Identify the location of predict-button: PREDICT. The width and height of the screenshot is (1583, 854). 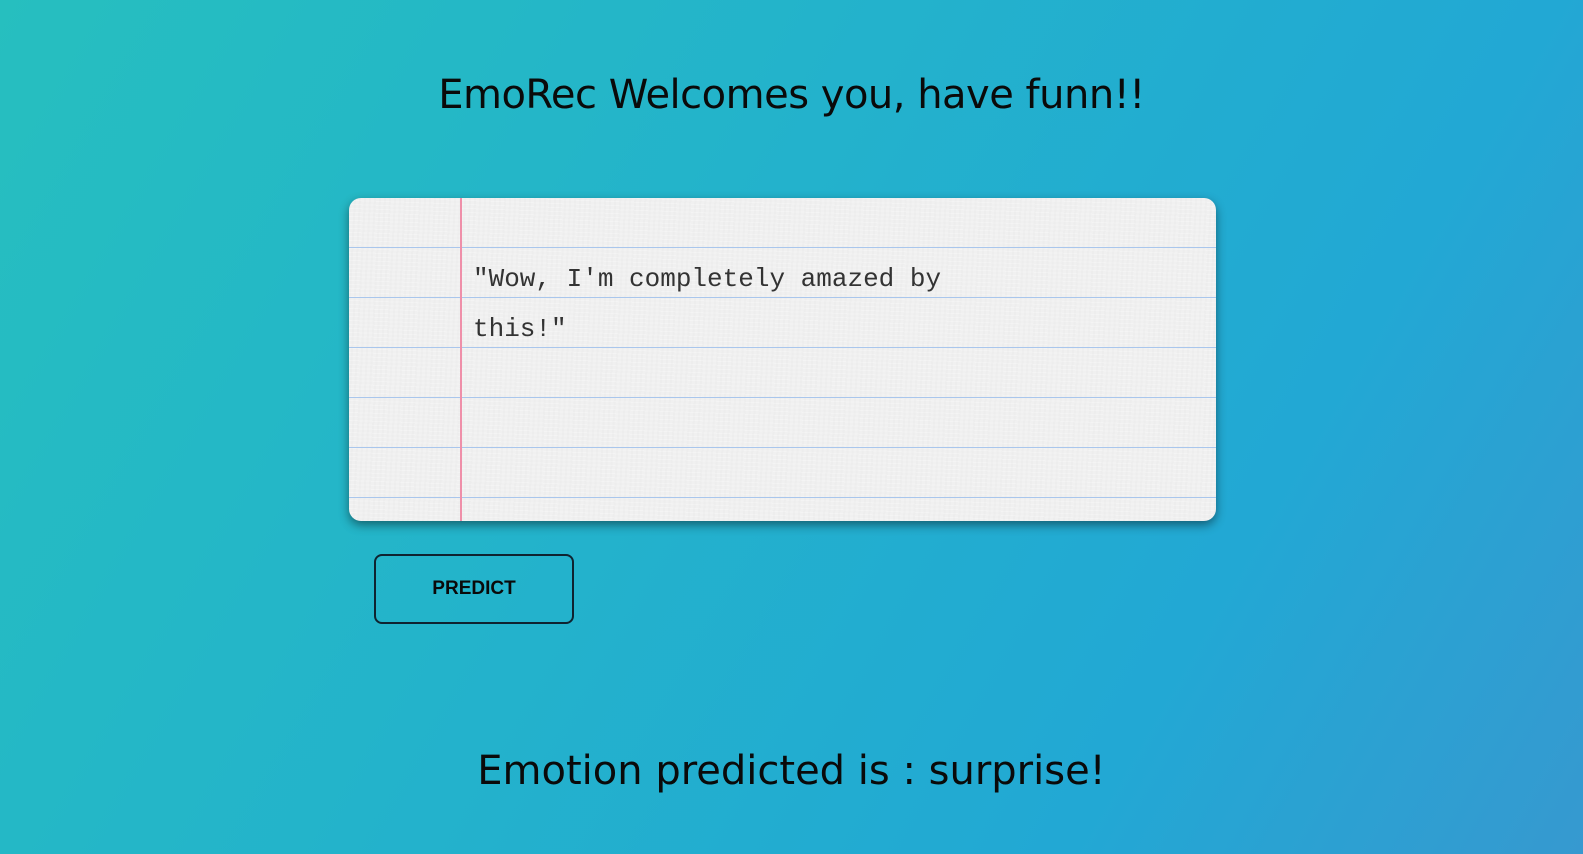
(474, 589).